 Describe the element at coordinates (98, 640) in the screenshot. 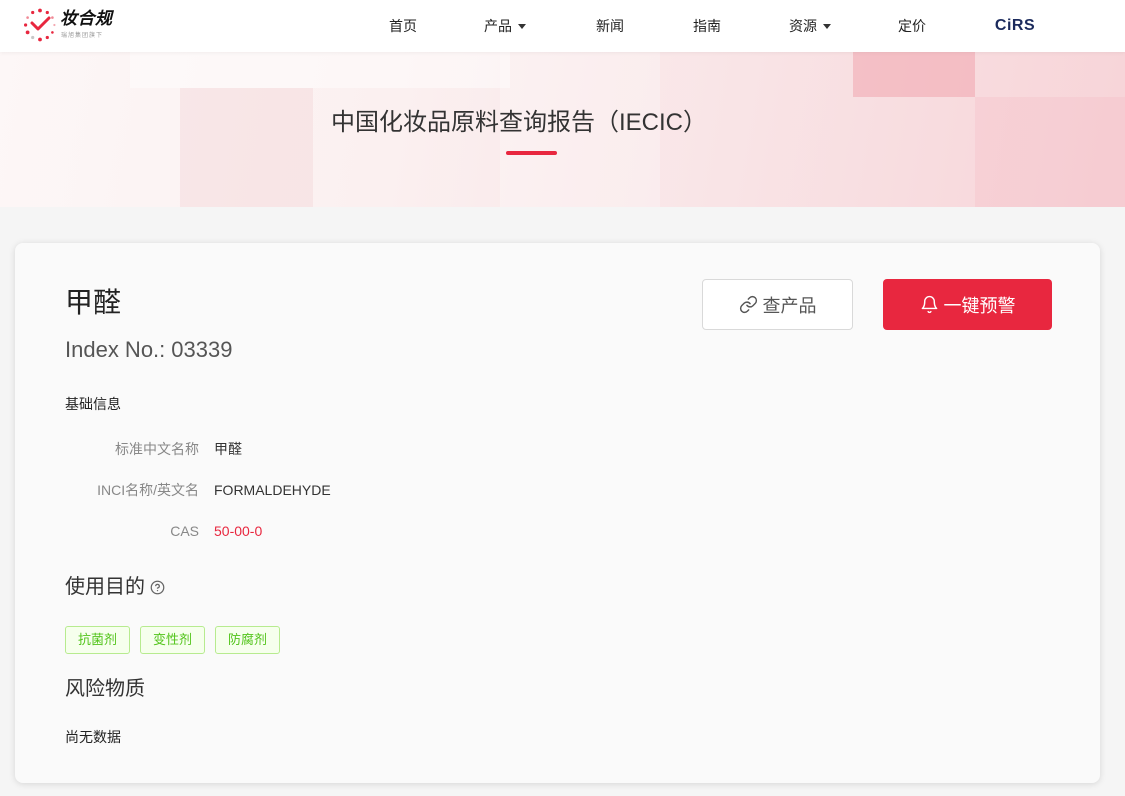

I see `purpose-tag: 抗菌剂` at that location.